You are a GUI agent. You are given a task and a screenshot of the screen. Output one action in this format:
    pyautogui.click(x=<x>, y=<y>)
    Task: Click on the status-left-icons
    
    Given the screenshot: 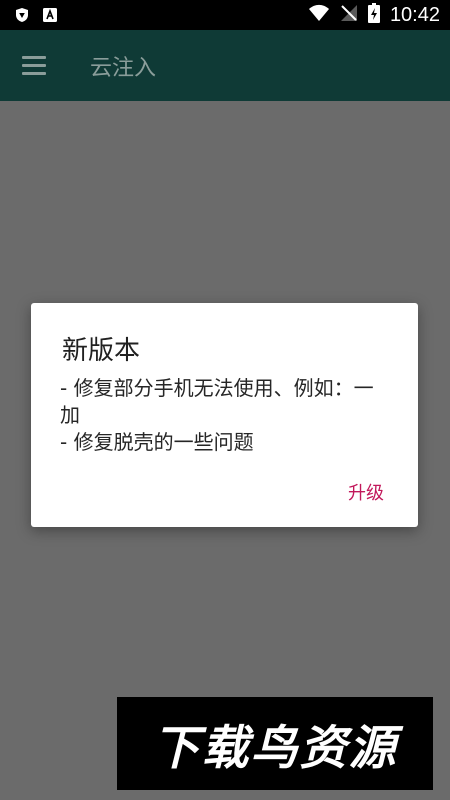 What is the action you would take?
    pyautogui.click(x=36, y=17)
    